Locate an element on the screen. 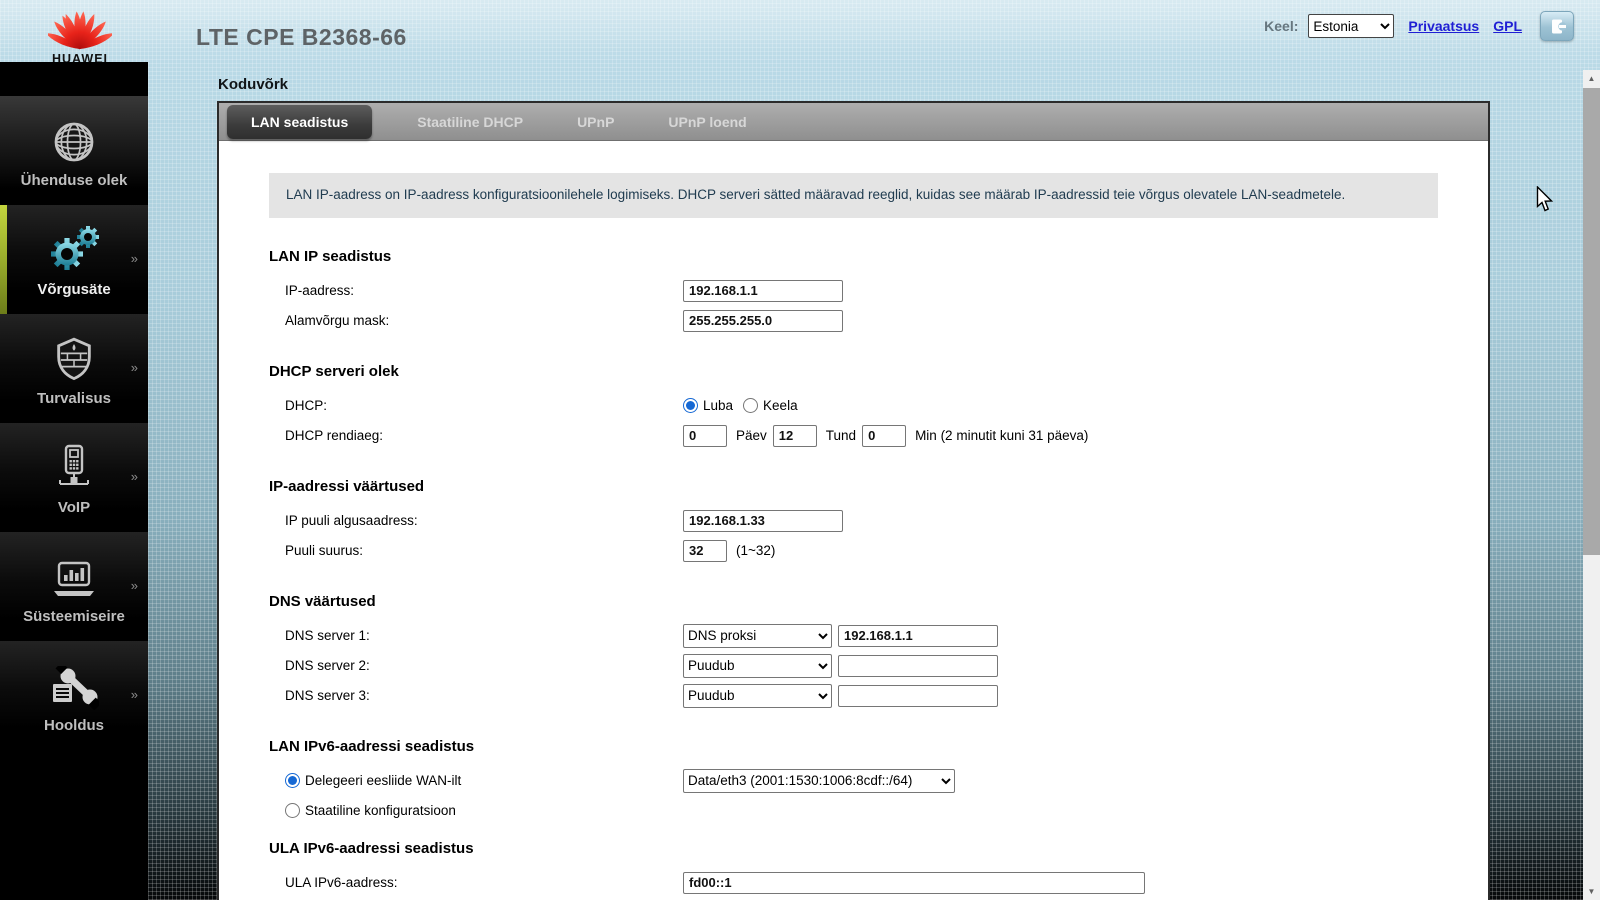  dhcp-enable-label: Luba is located at coordinates (718, 406).